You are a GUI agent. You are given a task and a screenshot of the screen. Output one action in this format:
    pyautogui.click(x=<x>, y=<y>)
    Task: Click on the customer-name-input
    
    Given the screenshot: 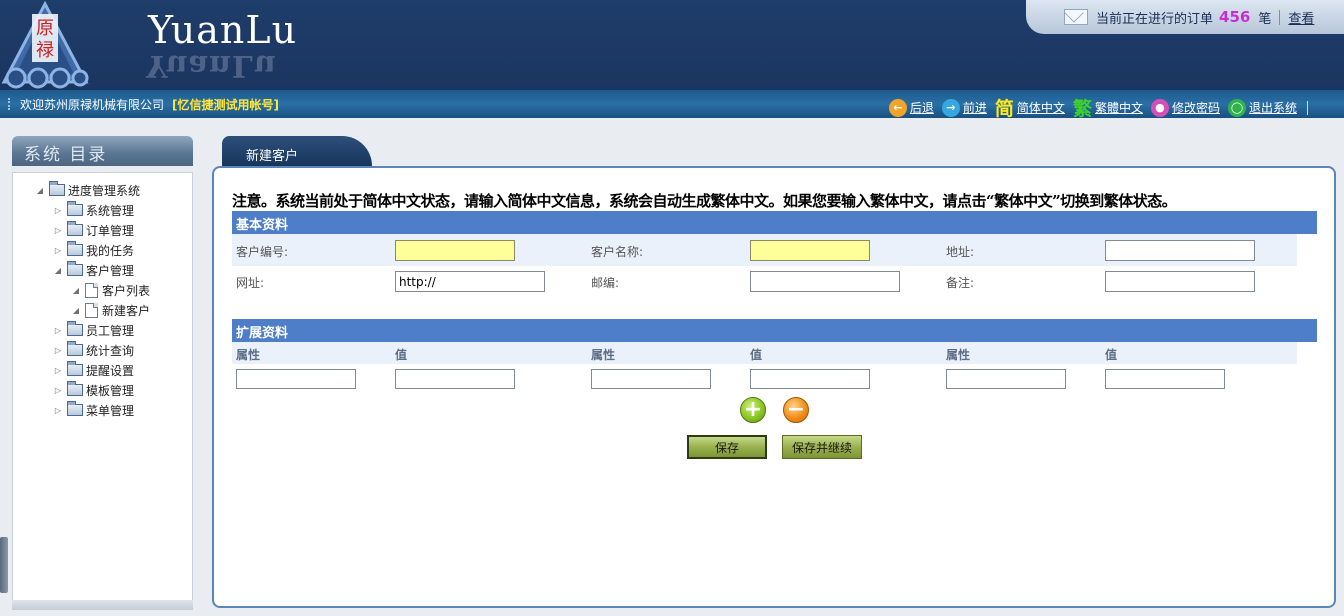 What is the action you would take?
    pyautogui.click(x=810, y=250)
    